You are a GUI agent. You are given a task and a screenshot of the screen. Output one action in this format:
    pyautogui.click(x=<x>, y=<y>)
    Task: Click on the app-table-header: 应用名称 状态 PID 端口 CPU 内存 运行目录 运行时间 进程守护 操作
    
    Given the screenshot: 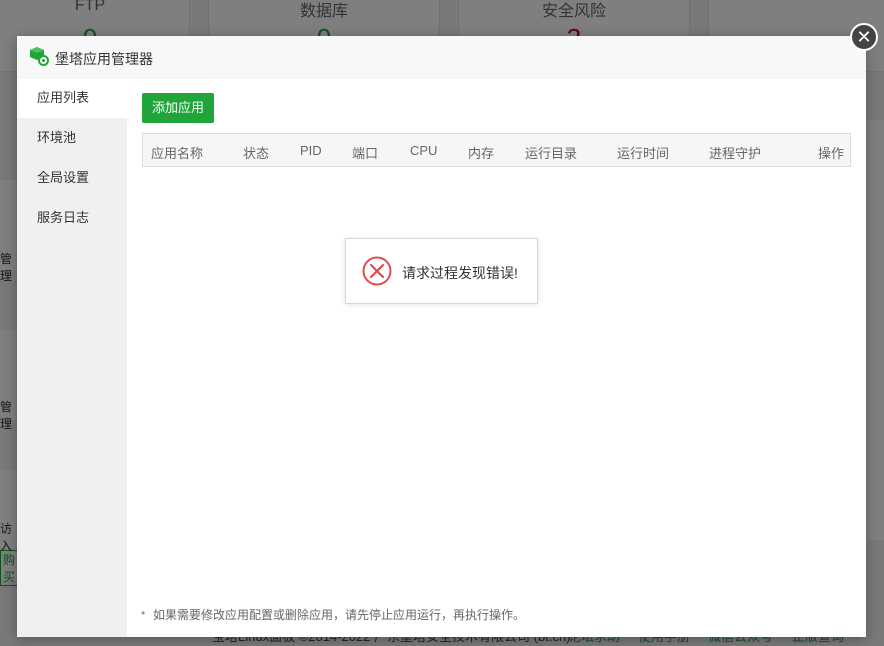 What is the action you would take?
    pyautogui.click(x=496, y=150)
    